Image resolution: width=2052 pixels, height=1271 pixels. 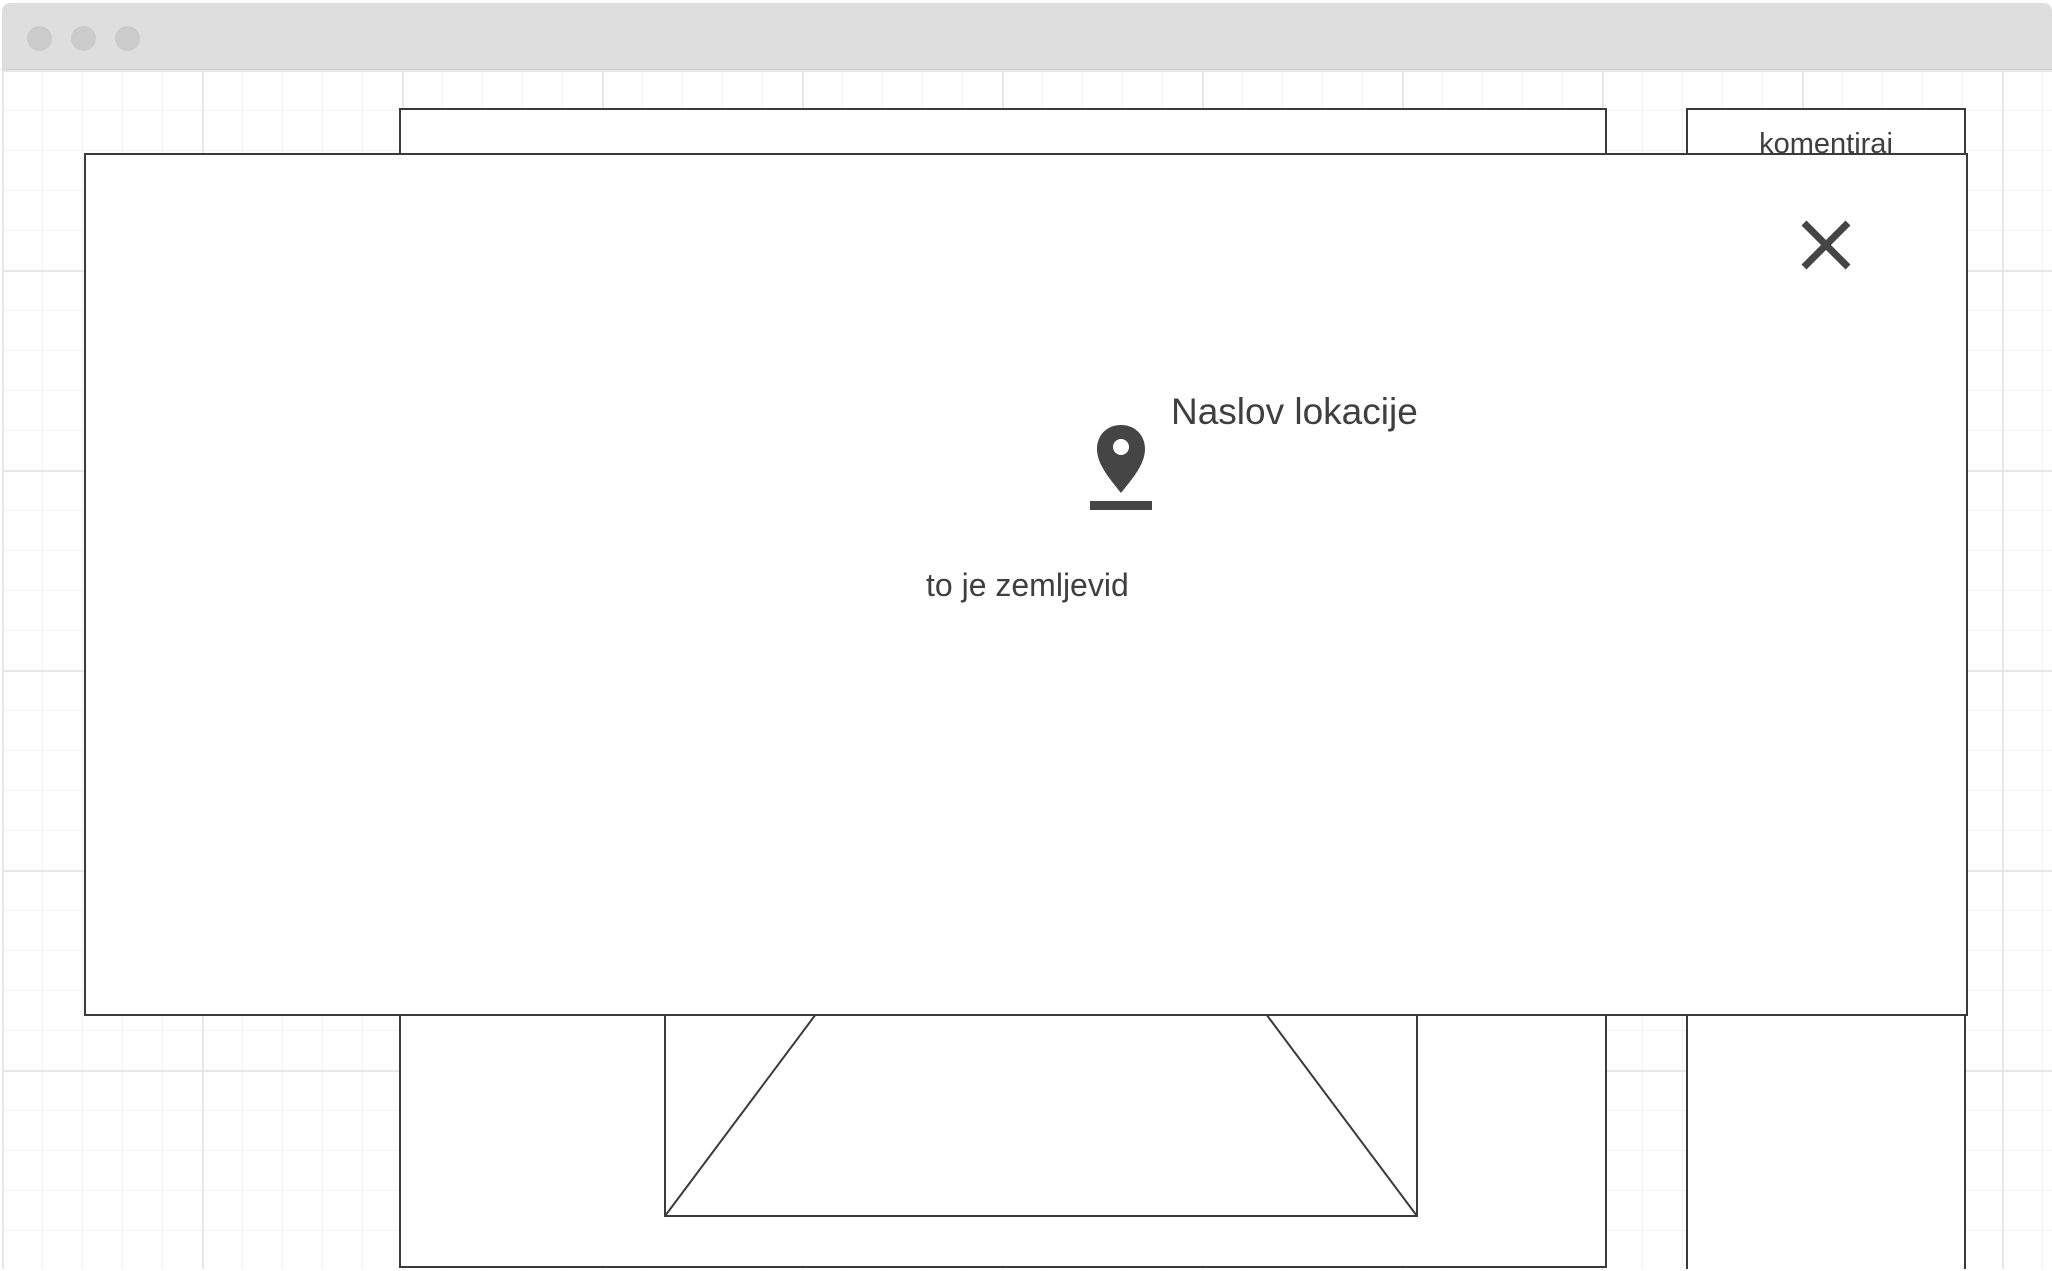 What do you see at coordinates (83, 38) in the screenshot?
I see `window-minimize-dot` at bounding box center [83, 38].